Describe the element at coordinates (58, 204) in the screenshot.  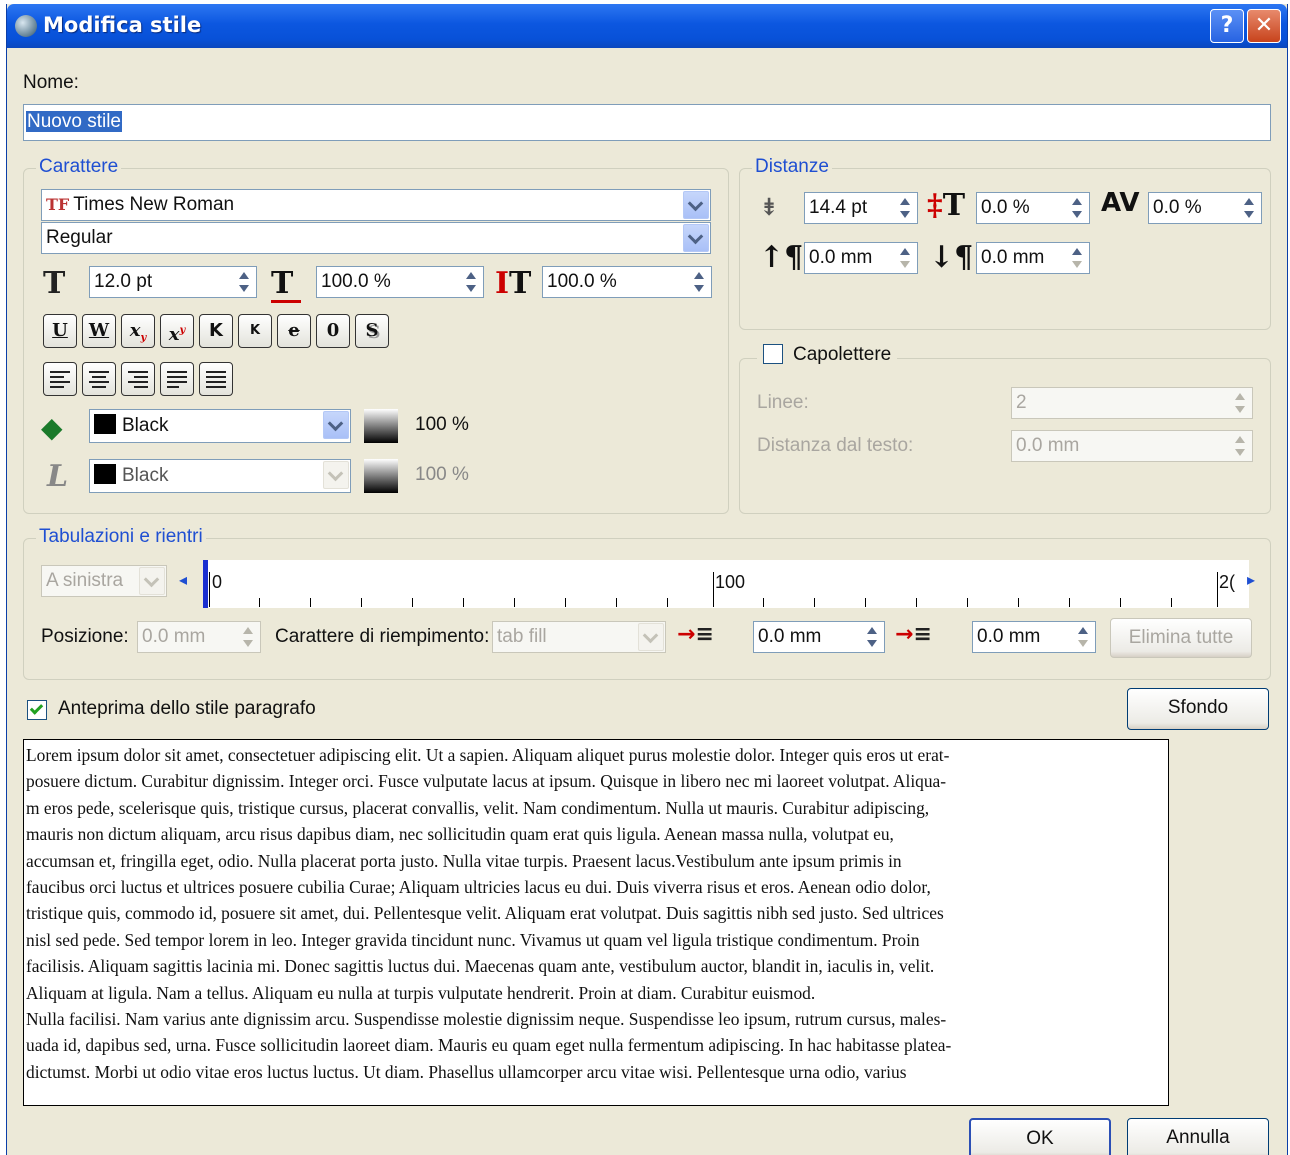
I see `truetype-font-icon: TF` at that location.